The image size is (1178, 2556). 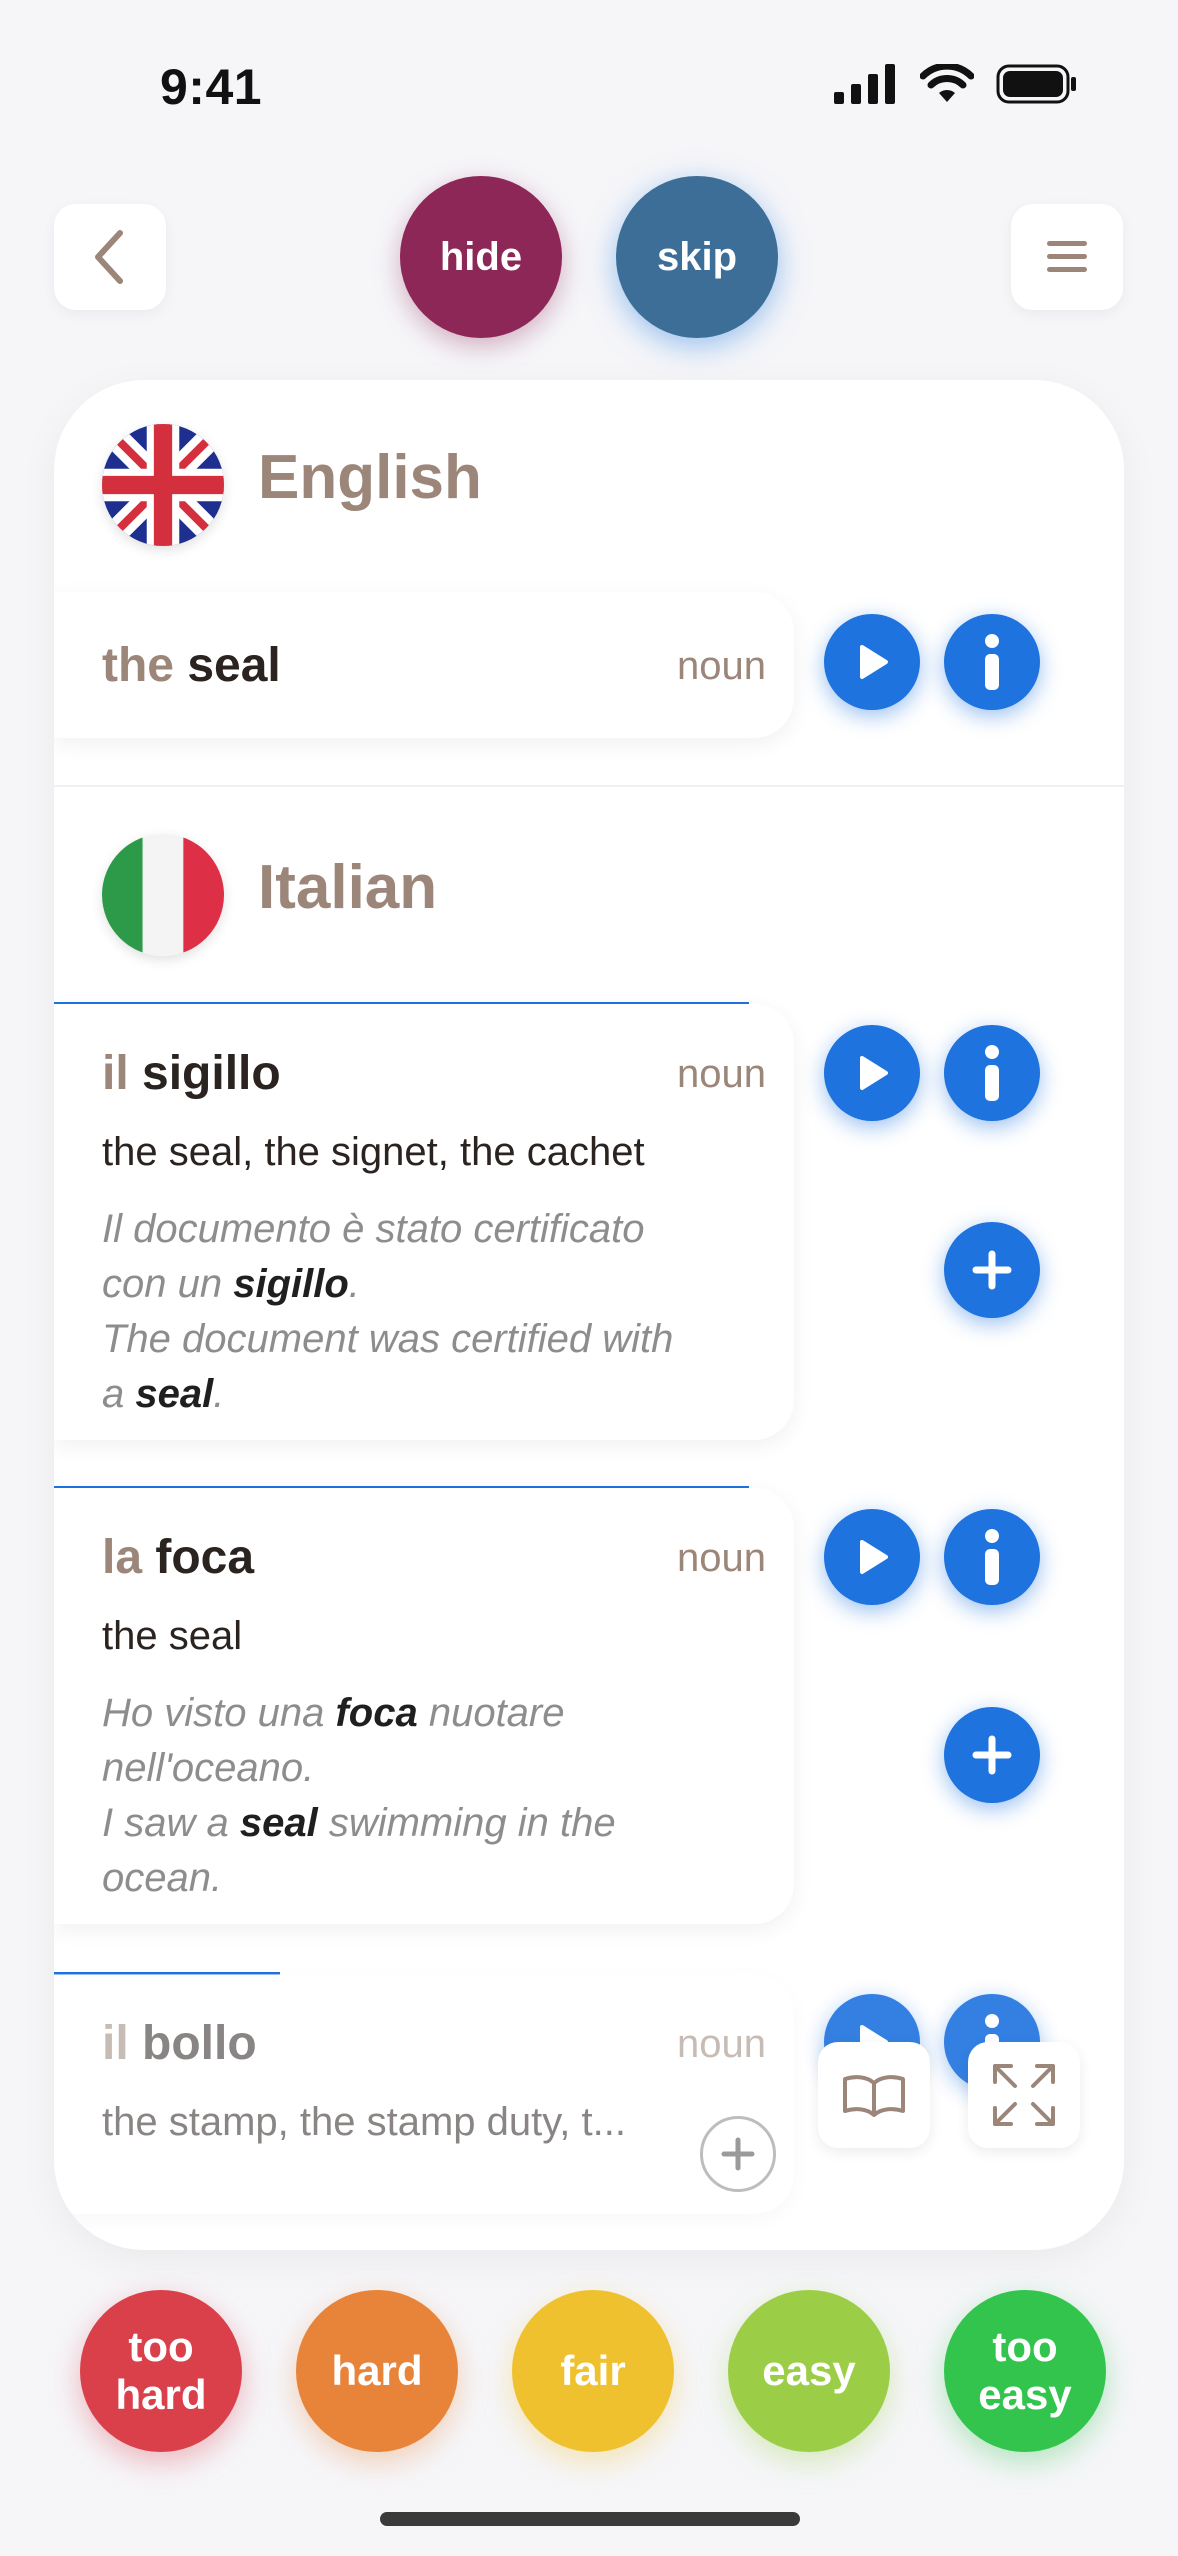 I want to click on italy-flag-icon, so click(x=163, y=895).